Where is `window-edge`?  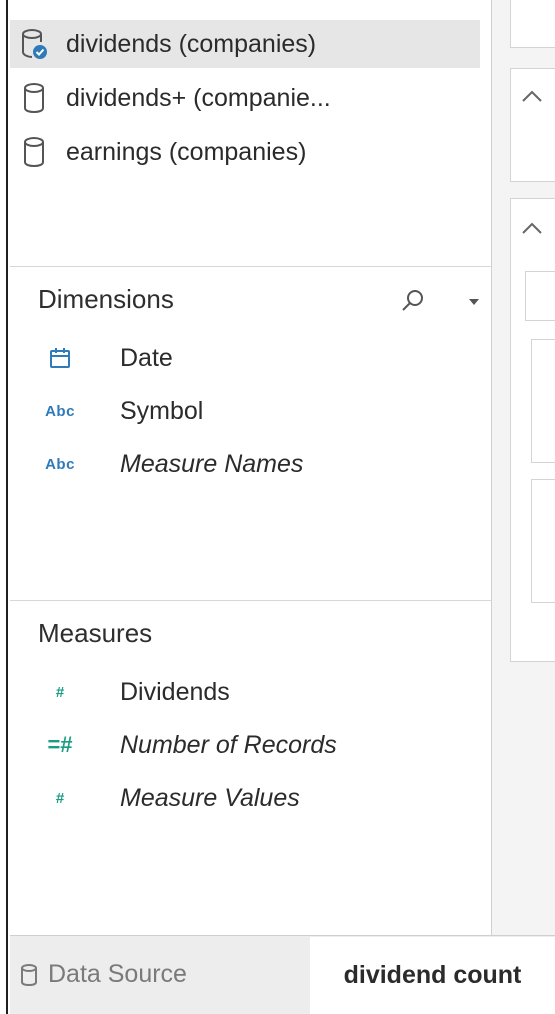 window-edge is located at coordinates (4, 507).